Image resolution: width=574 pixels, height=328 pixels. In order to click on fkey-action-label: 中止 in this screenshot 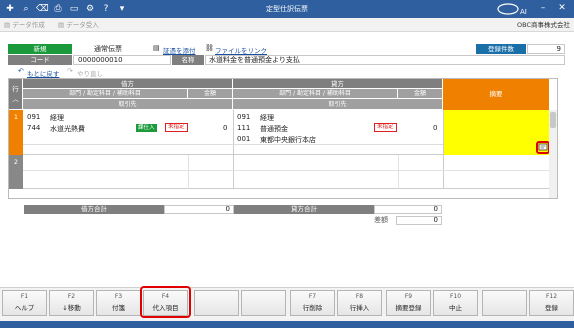, I will do `click(455, 308)`.